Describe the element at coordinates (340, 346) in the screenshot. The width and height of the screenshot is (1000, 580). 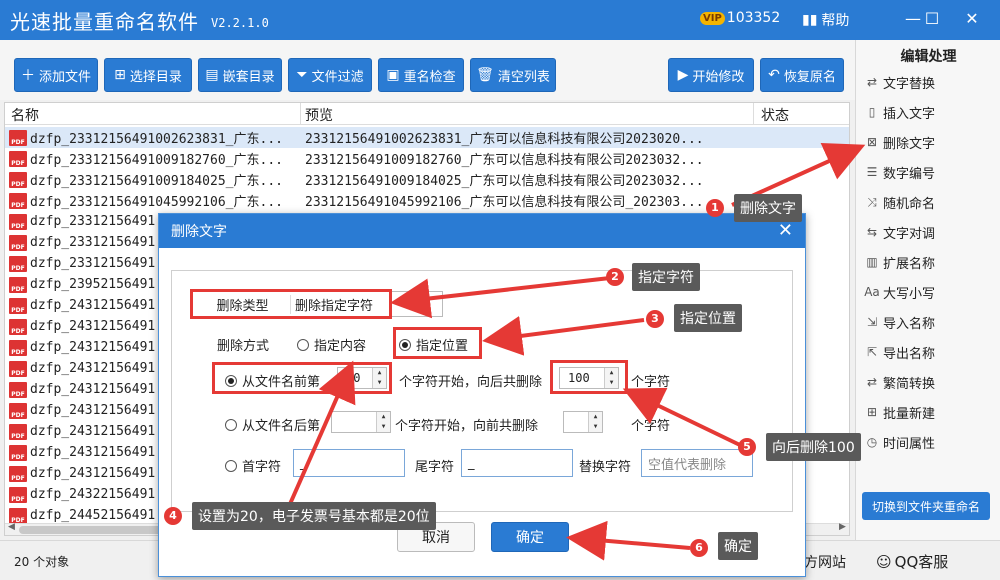
I see `mode-content-label: 指定内容` at that location.